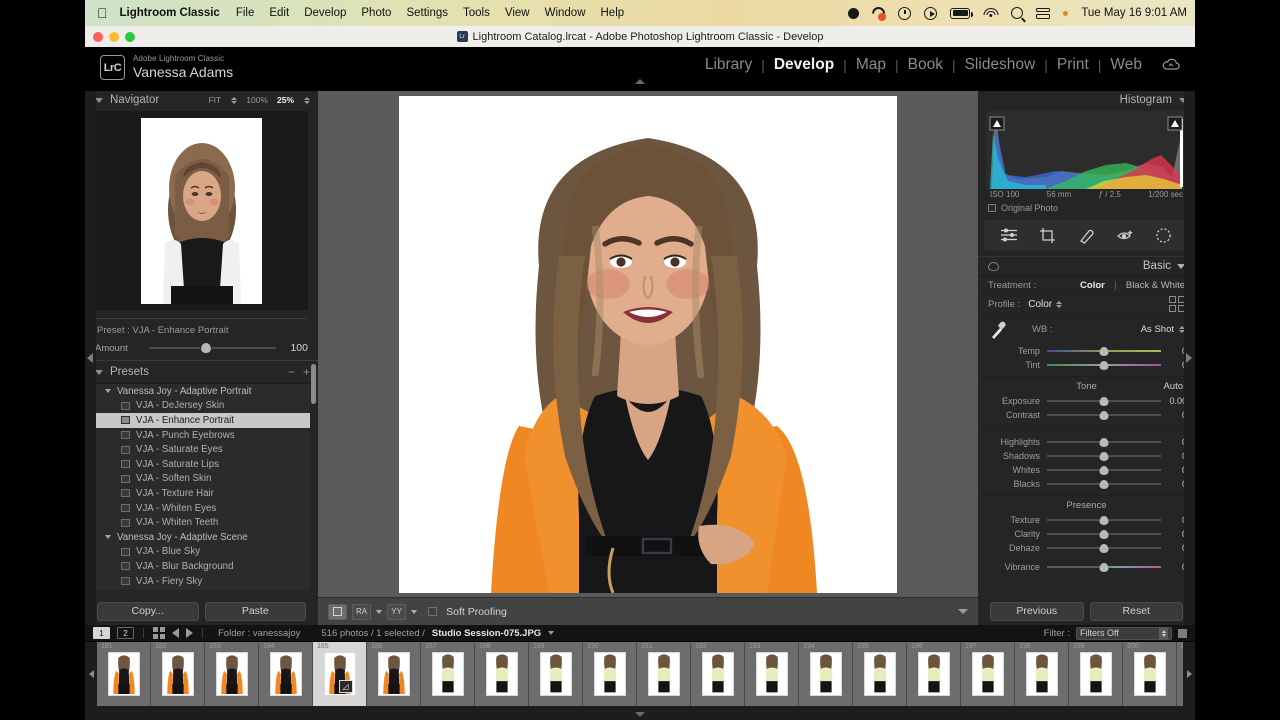  What do you see at coordinates (992, 208) in the screenshot?
I see `original-photo-checkbox` at bounding box center [992, 208].